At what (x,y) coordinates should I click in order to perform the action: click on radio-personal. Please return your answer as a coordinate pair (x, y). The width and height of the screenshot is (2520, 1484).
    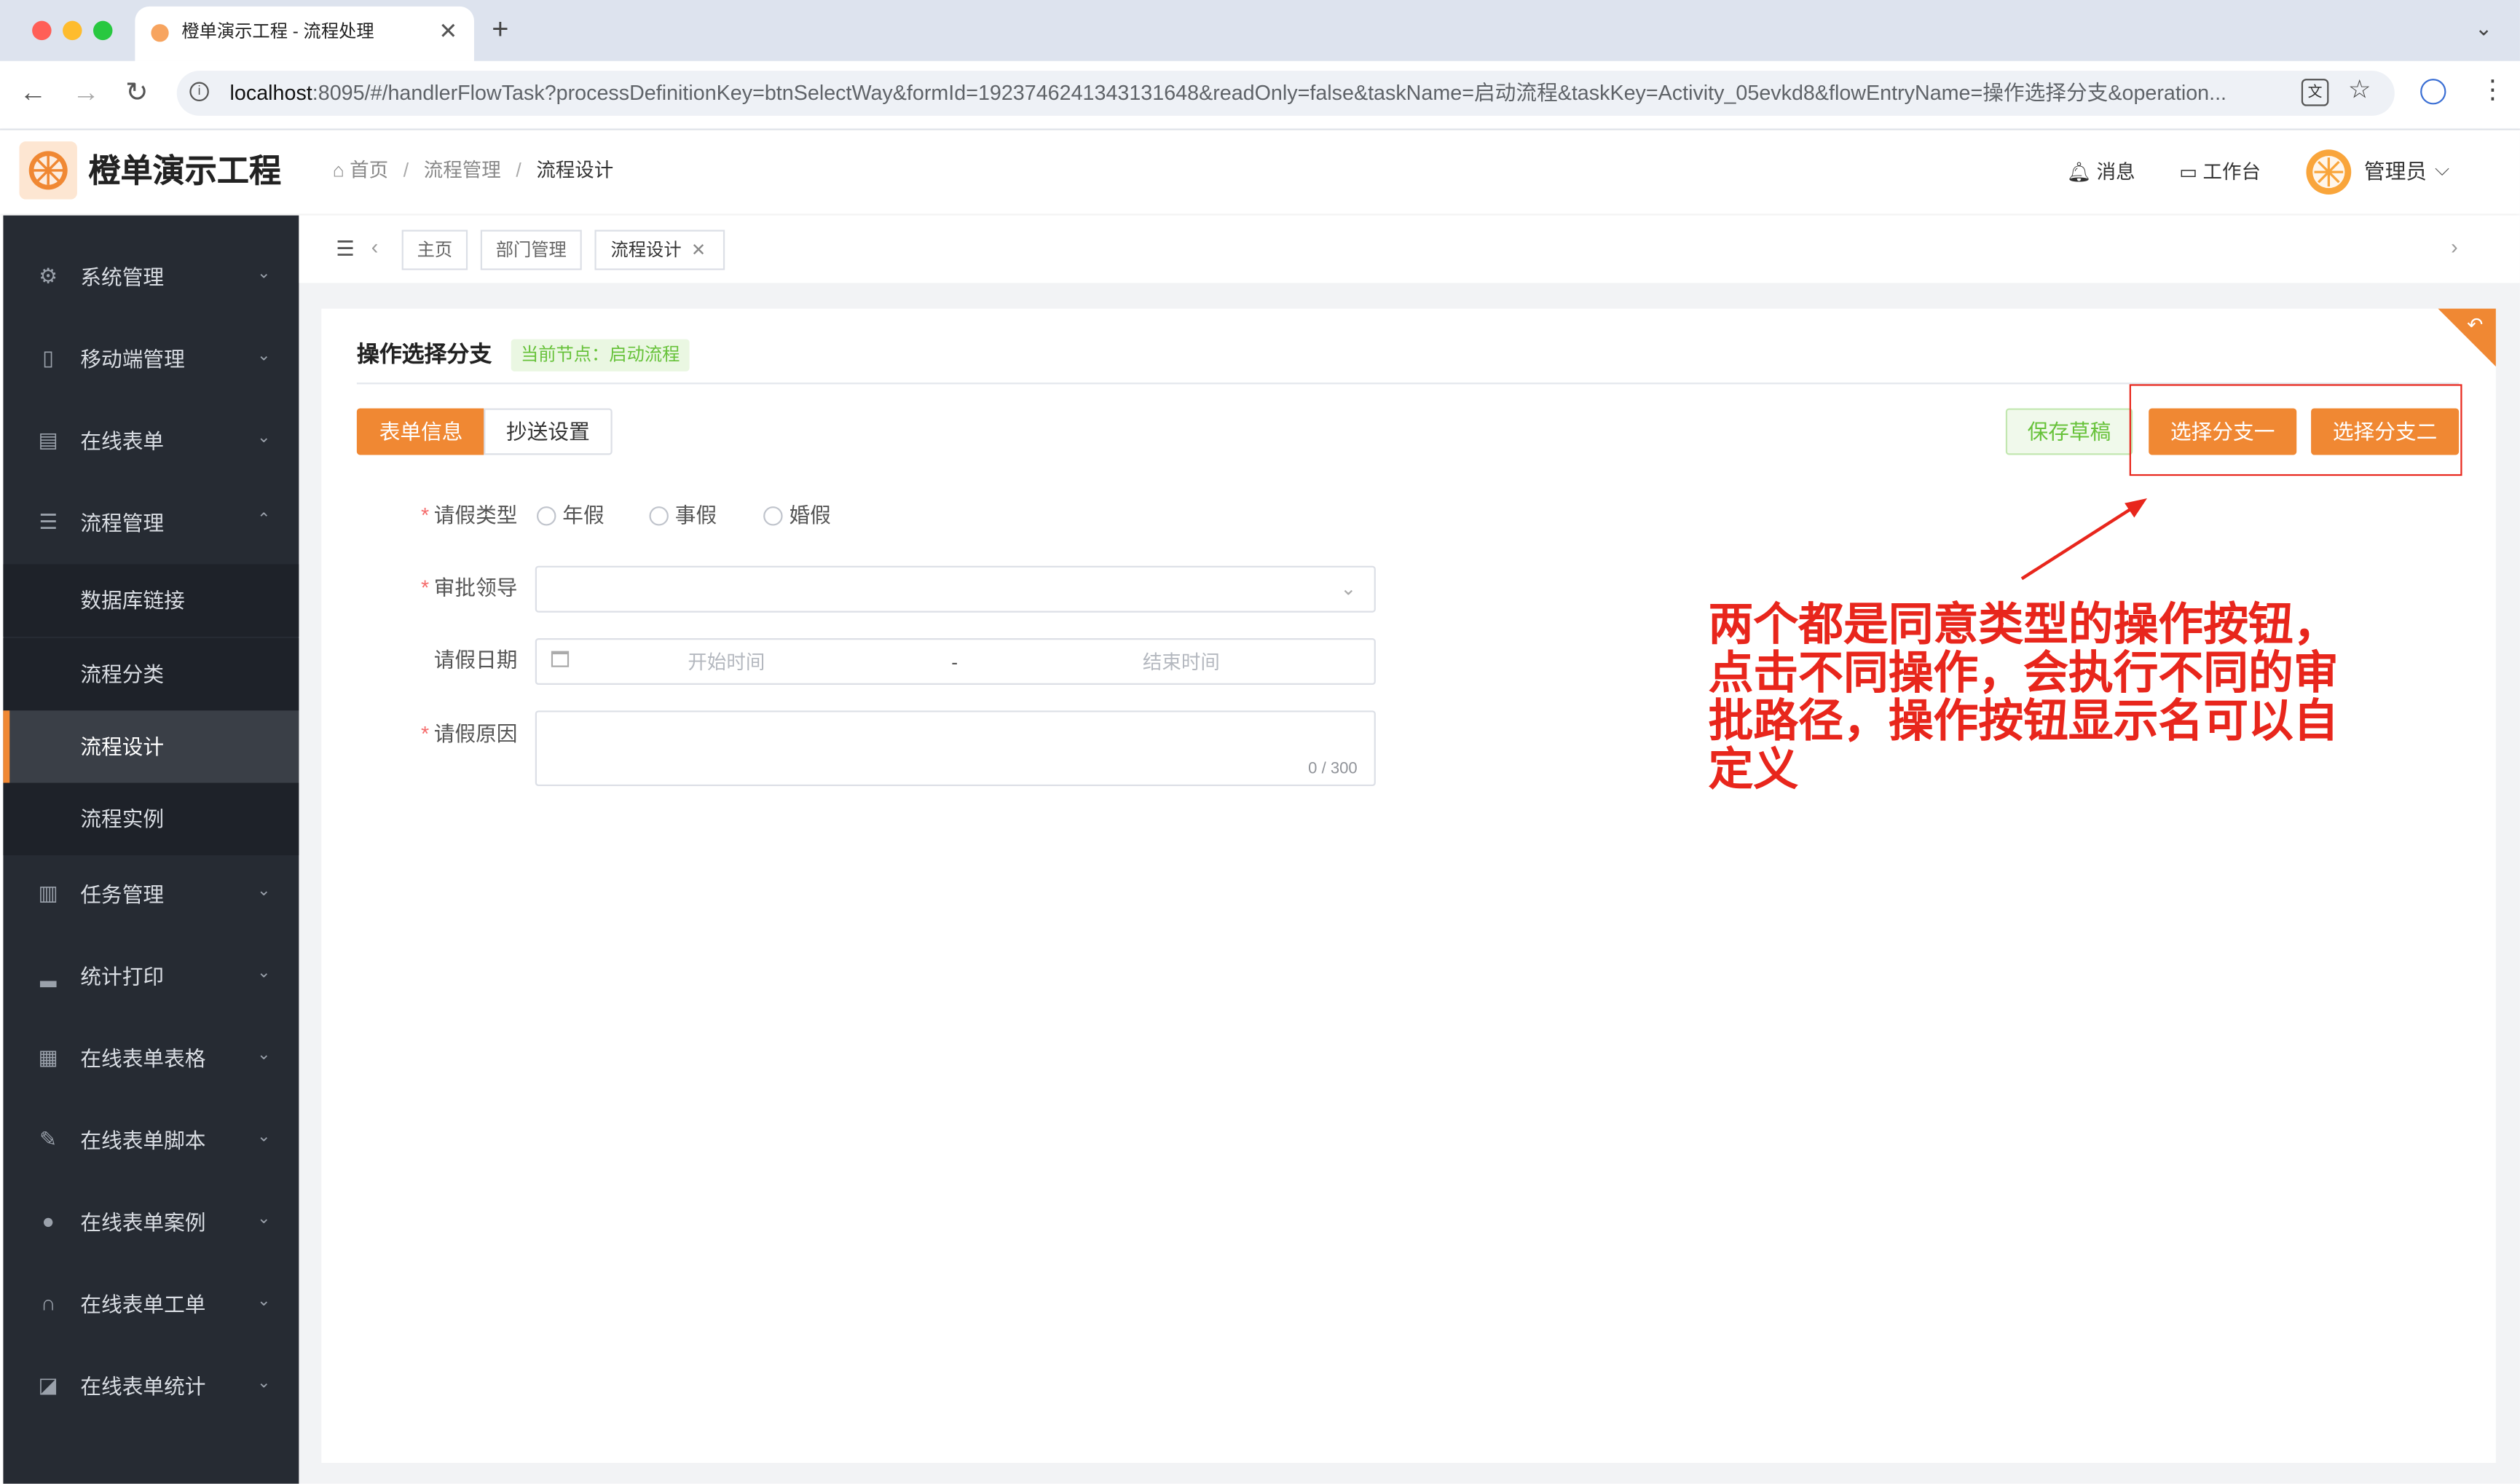
    Looking at the image, I should click on (659, 516).